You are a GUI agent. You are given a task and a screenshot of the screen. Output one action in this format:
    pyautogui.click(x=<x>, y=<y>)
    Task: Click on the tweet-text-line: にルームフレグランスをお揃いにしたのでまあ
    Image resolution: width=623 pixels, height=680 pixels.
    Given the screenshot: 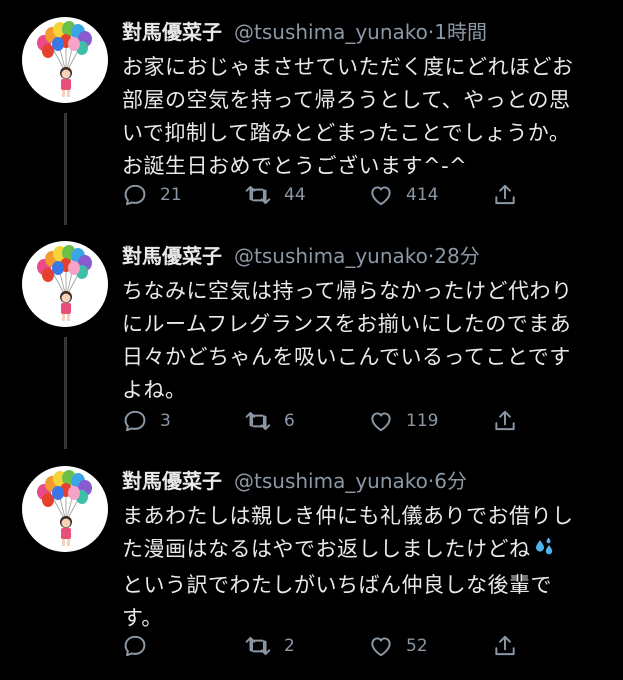 What is the action you would take?
    pyautogui.click(x=347, y=324)
    